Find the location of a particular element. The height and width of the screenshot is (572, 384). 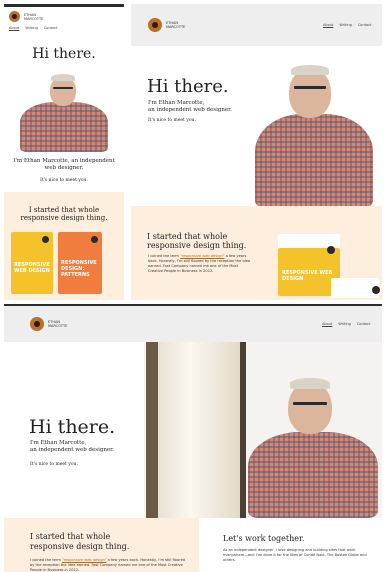

desktop-header: ETHAN MARCOTTE About Writing Contact is located at coordinates (193, 324).